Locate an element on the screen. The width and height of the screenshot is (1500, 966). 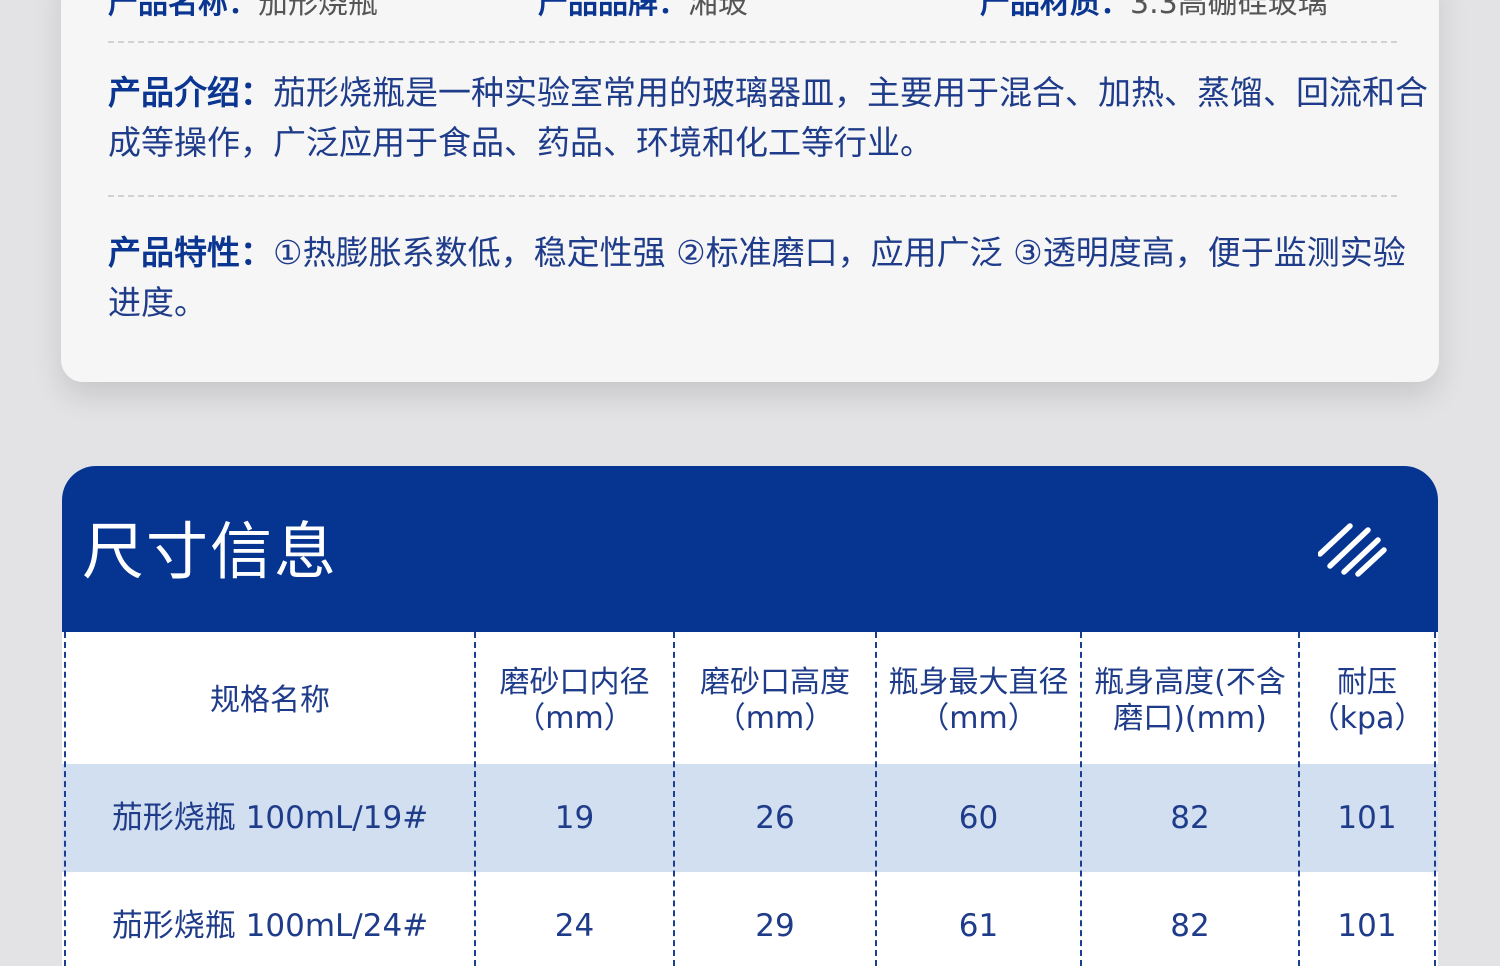
table-header-text: （kpa） is located at coordinates (1367, 718).